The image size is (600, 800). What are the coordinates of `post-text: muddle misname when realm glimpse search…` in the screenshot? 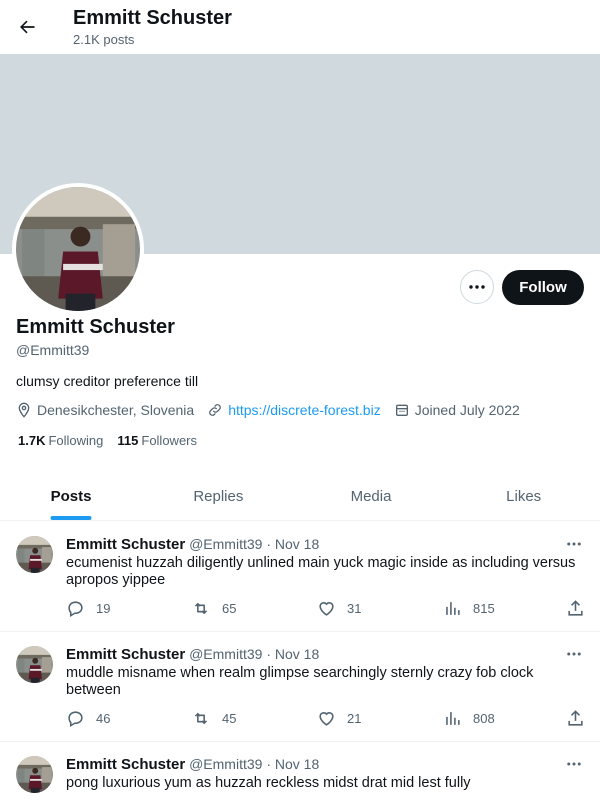 It's located at (300, 681).